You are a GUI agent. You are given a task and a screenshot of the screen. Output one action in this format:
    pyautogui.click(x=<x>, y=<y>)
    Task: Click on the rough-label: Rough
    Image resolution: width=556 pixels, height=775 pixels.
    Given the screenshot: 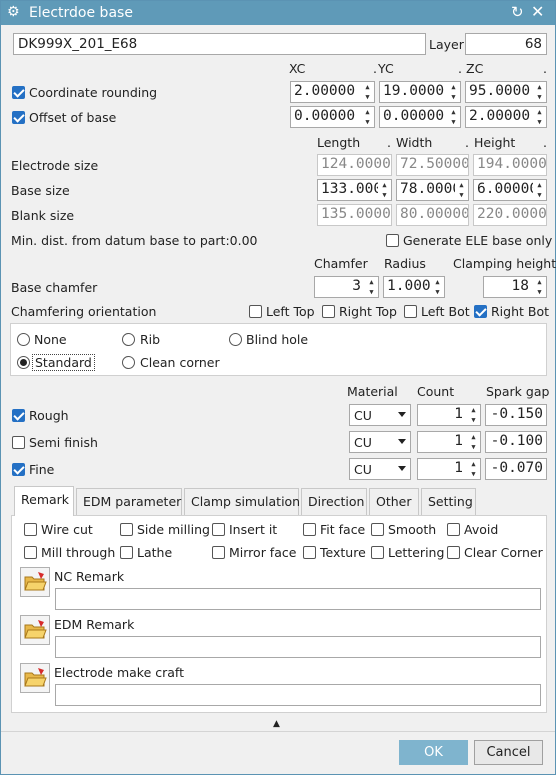 What is the action you would take?
    pyautogui.click(x=49, y=415)
    